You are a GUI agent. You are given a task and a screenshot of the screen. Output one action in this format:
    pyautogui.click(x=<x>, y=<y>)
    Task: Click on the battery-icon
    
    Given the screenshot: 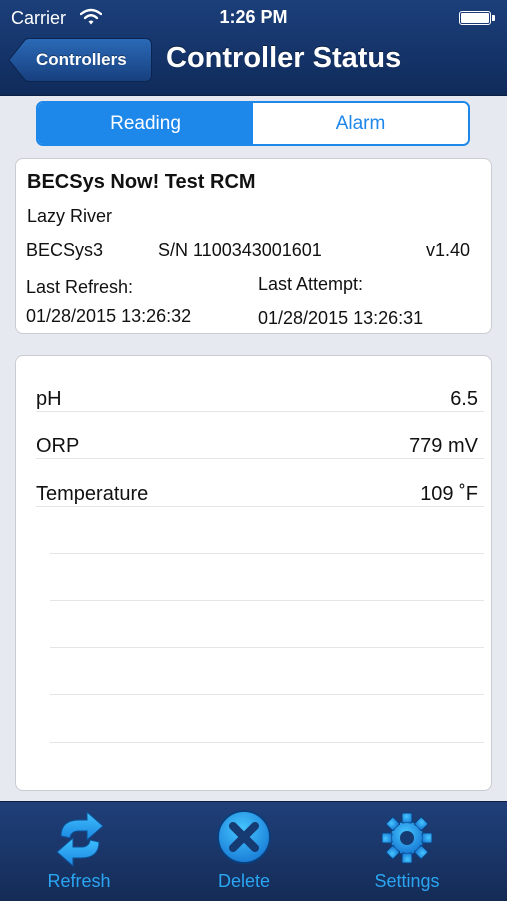 What is the action you would take?
    pyautogui.click(x=477, y=18)
    